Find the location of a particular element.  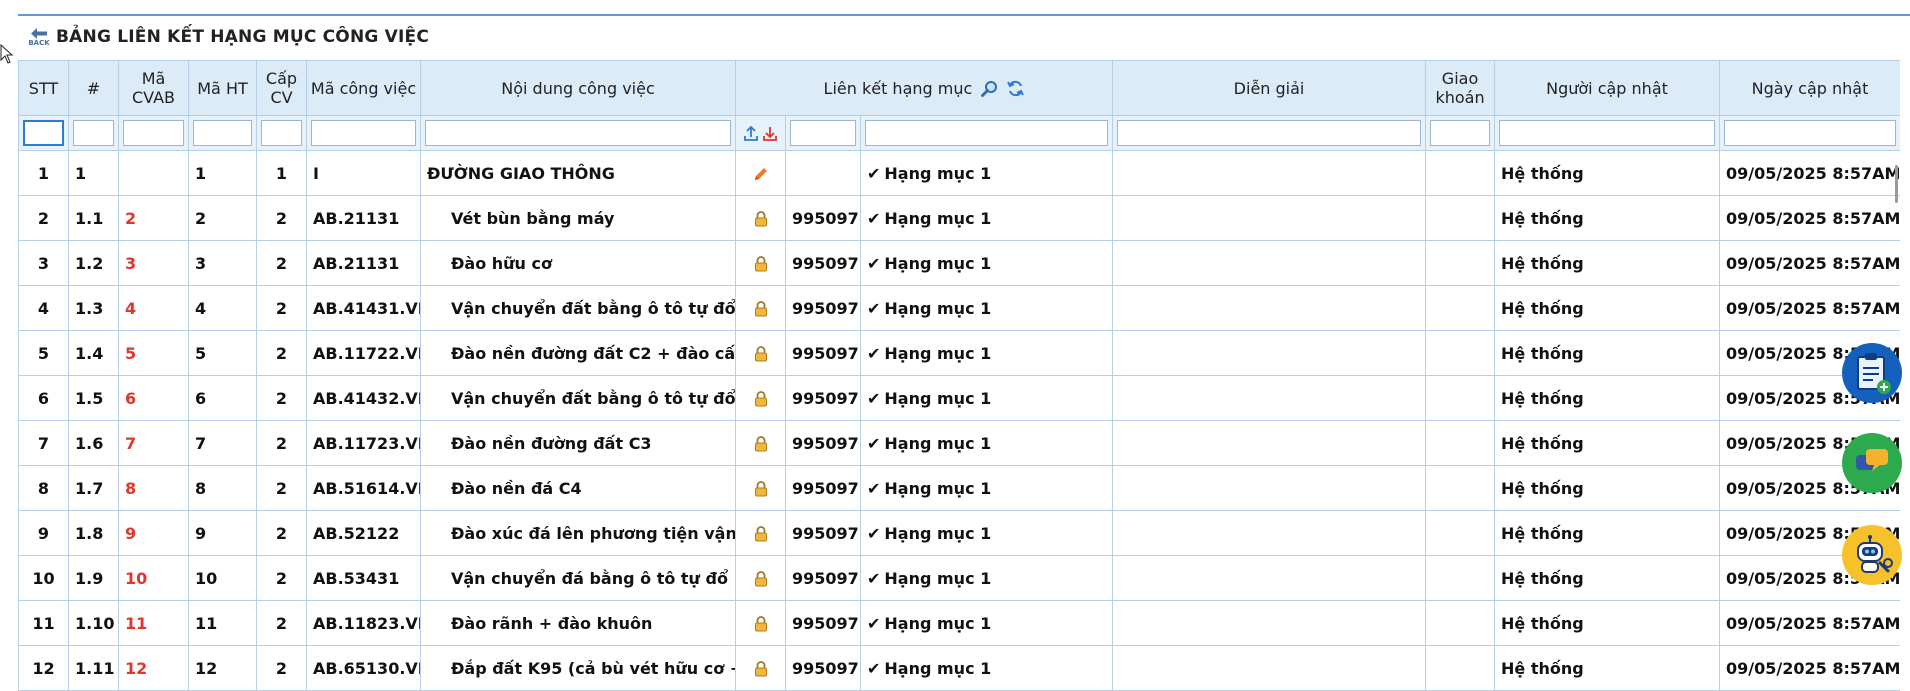

col-ngay-cap-nhat: Ngày cập nhật is located at coordinates (1809, 88).